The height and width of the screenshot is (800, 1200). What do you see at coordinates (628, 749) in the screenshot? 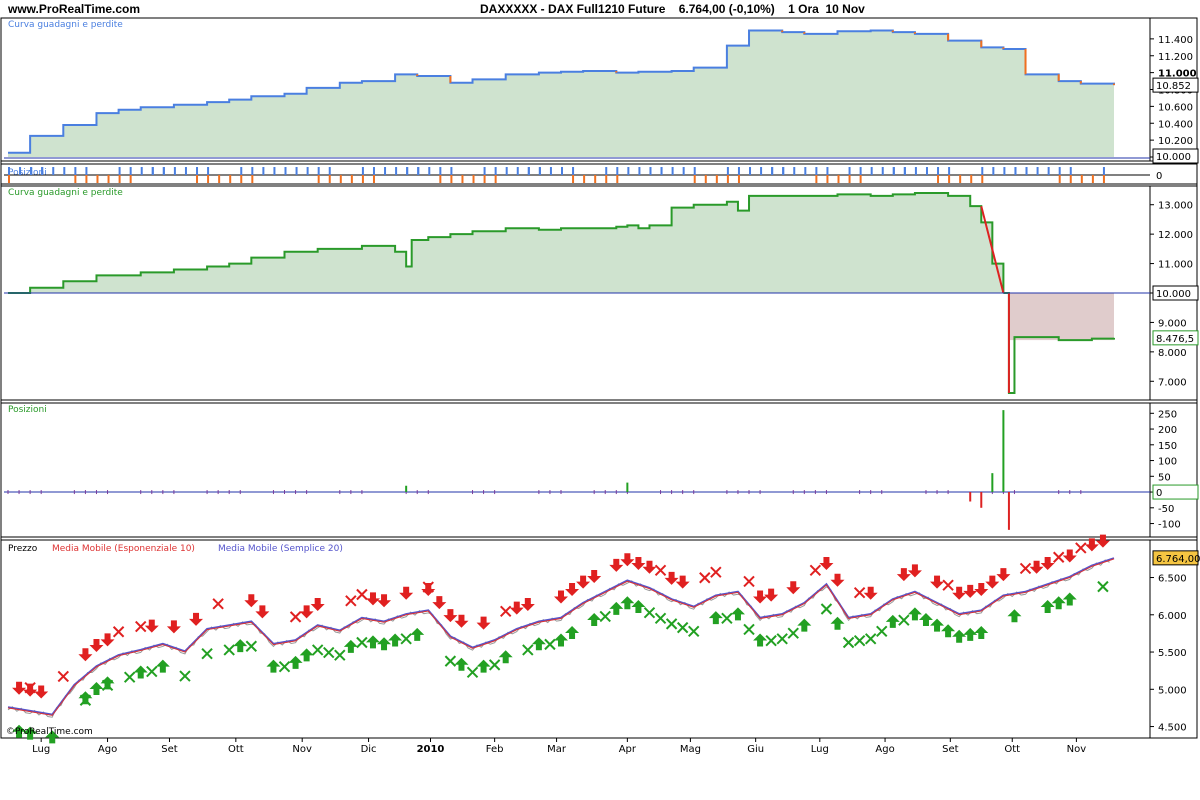
I see `x-tick-label: Apr` at bounding box center [628, 749].